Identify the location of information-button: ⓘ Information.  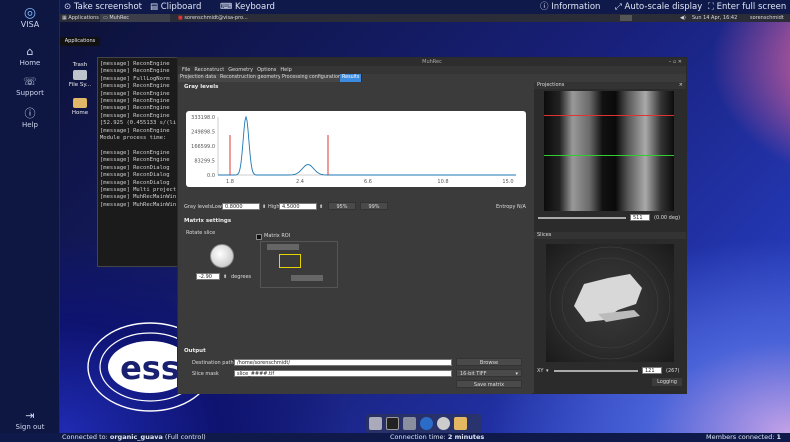
(570, 7).